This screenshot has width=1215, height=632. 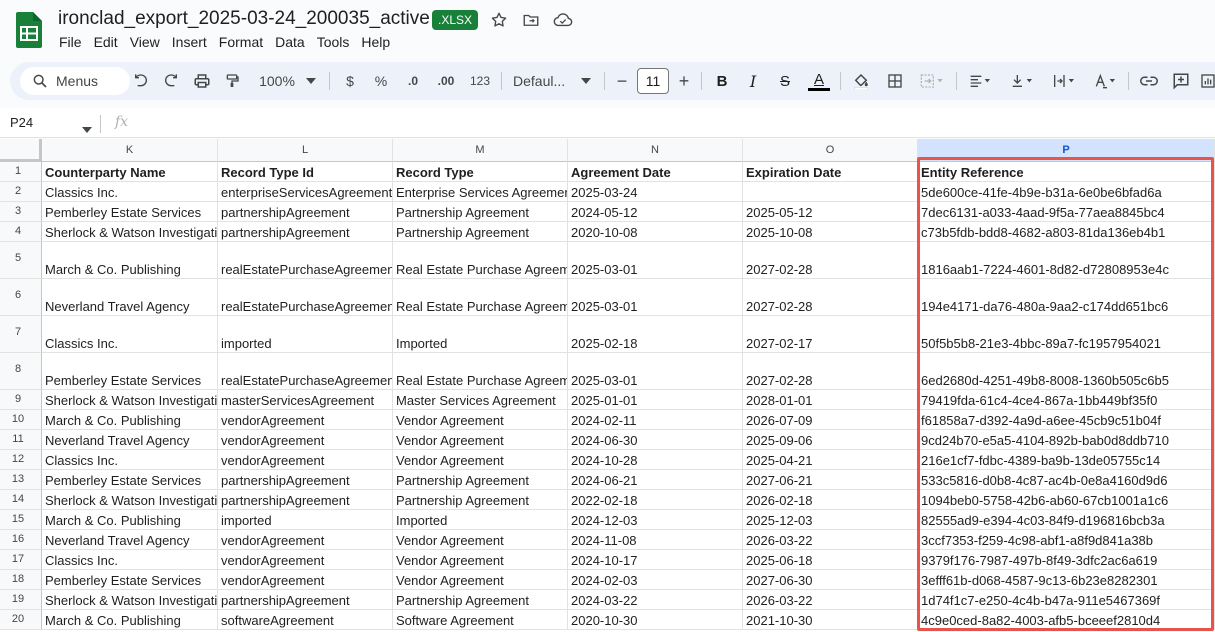 I want to click on fill-color-icon, so click(x=861, y=81).